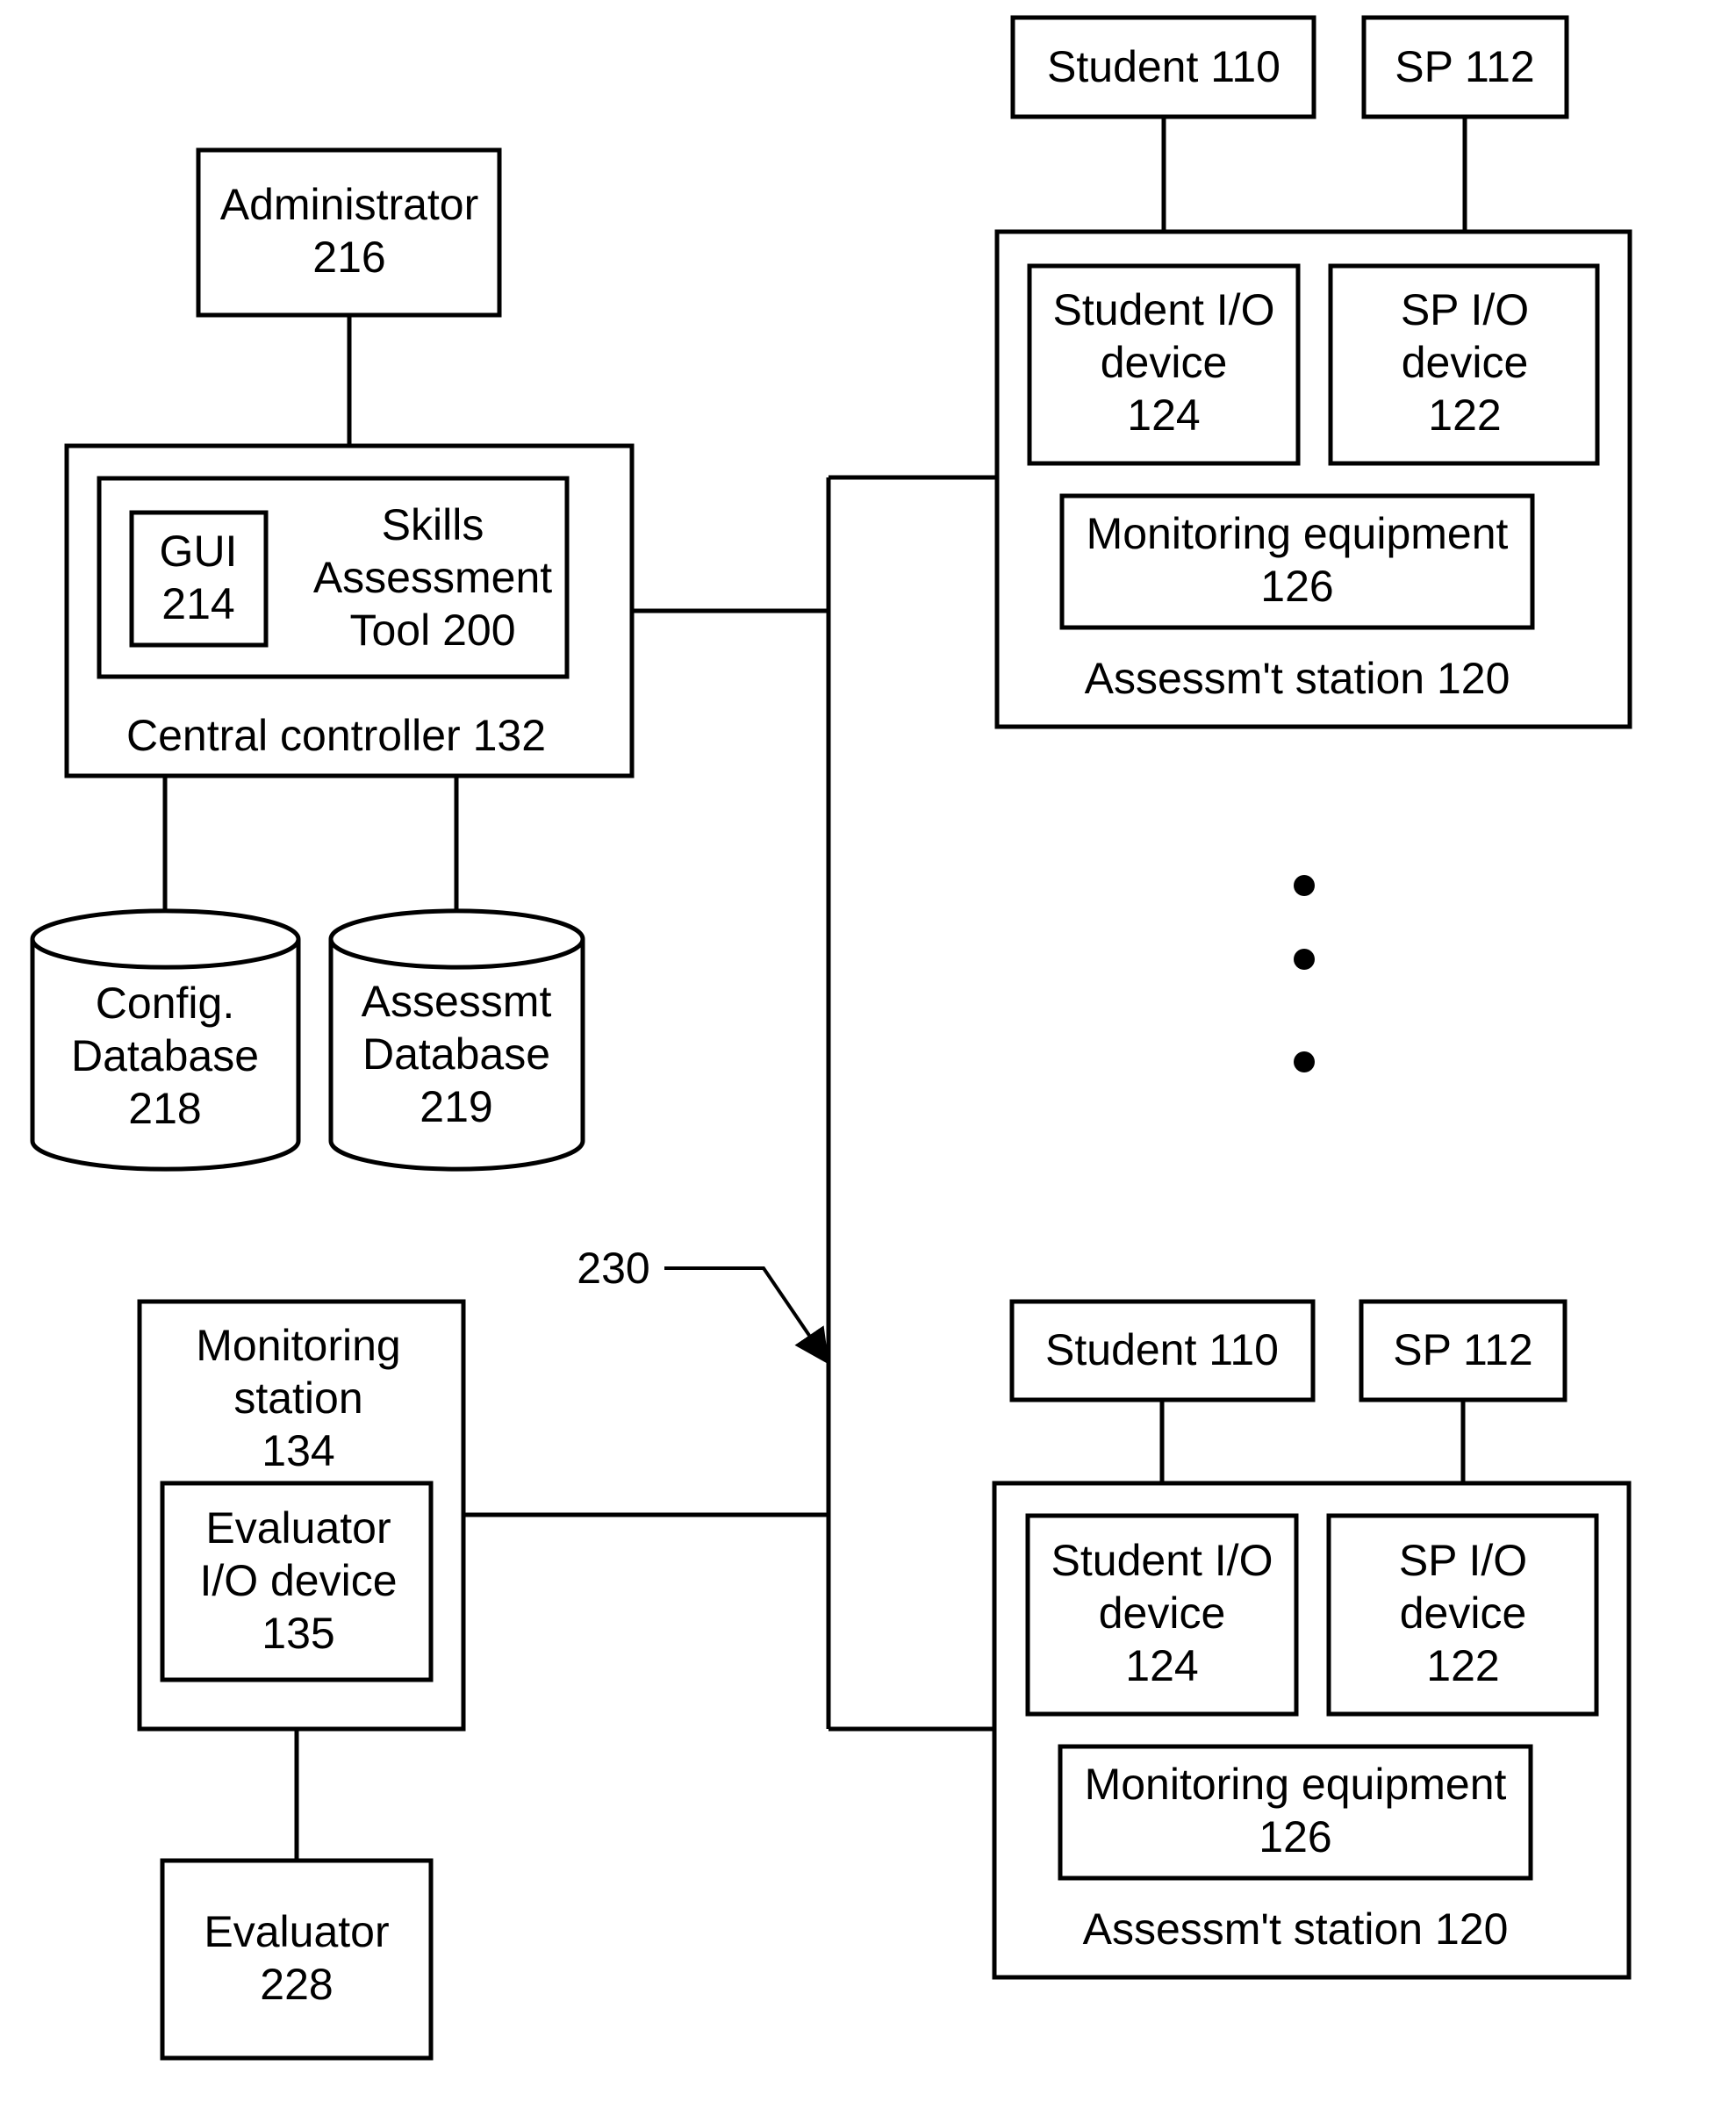  What do you see at coordinates (165, 1055) in the screenshot?
I see `config-db-line2: Database` at bounding box center [165, 1055].